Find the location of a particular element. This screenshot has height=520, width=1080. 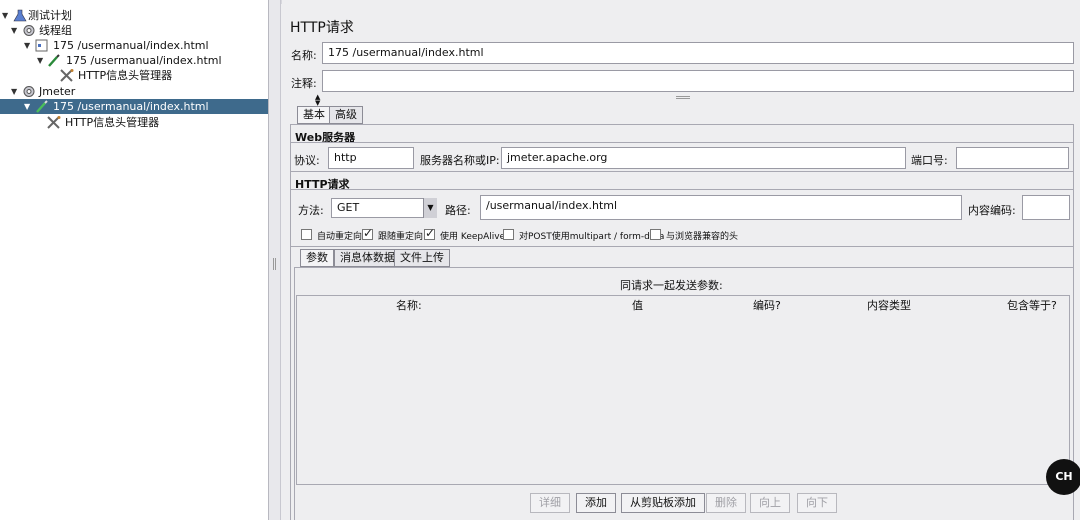

flask-icon is located at coordinates (20, 15).